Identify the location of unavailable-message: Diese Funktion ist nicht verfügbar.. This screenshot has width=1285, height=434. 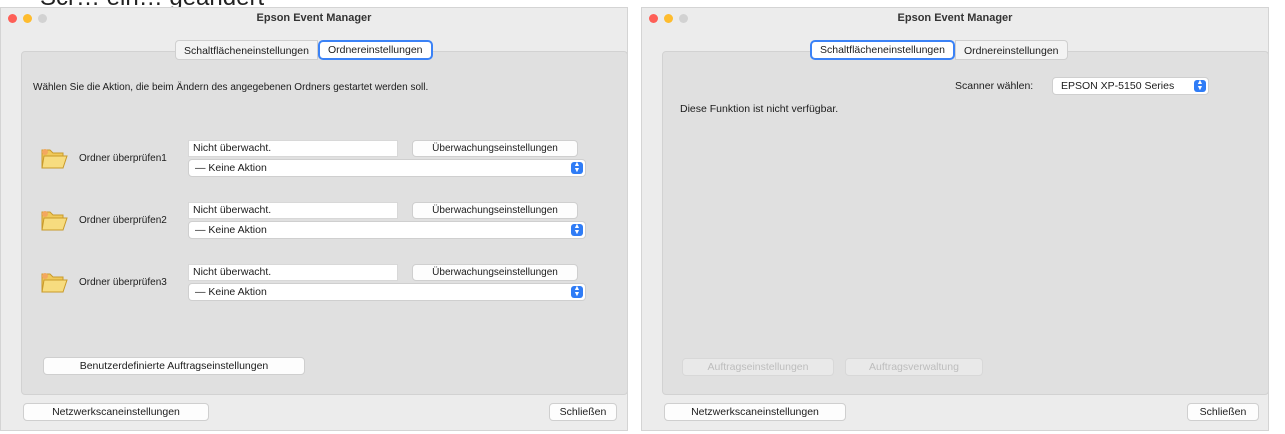
(759, 109).